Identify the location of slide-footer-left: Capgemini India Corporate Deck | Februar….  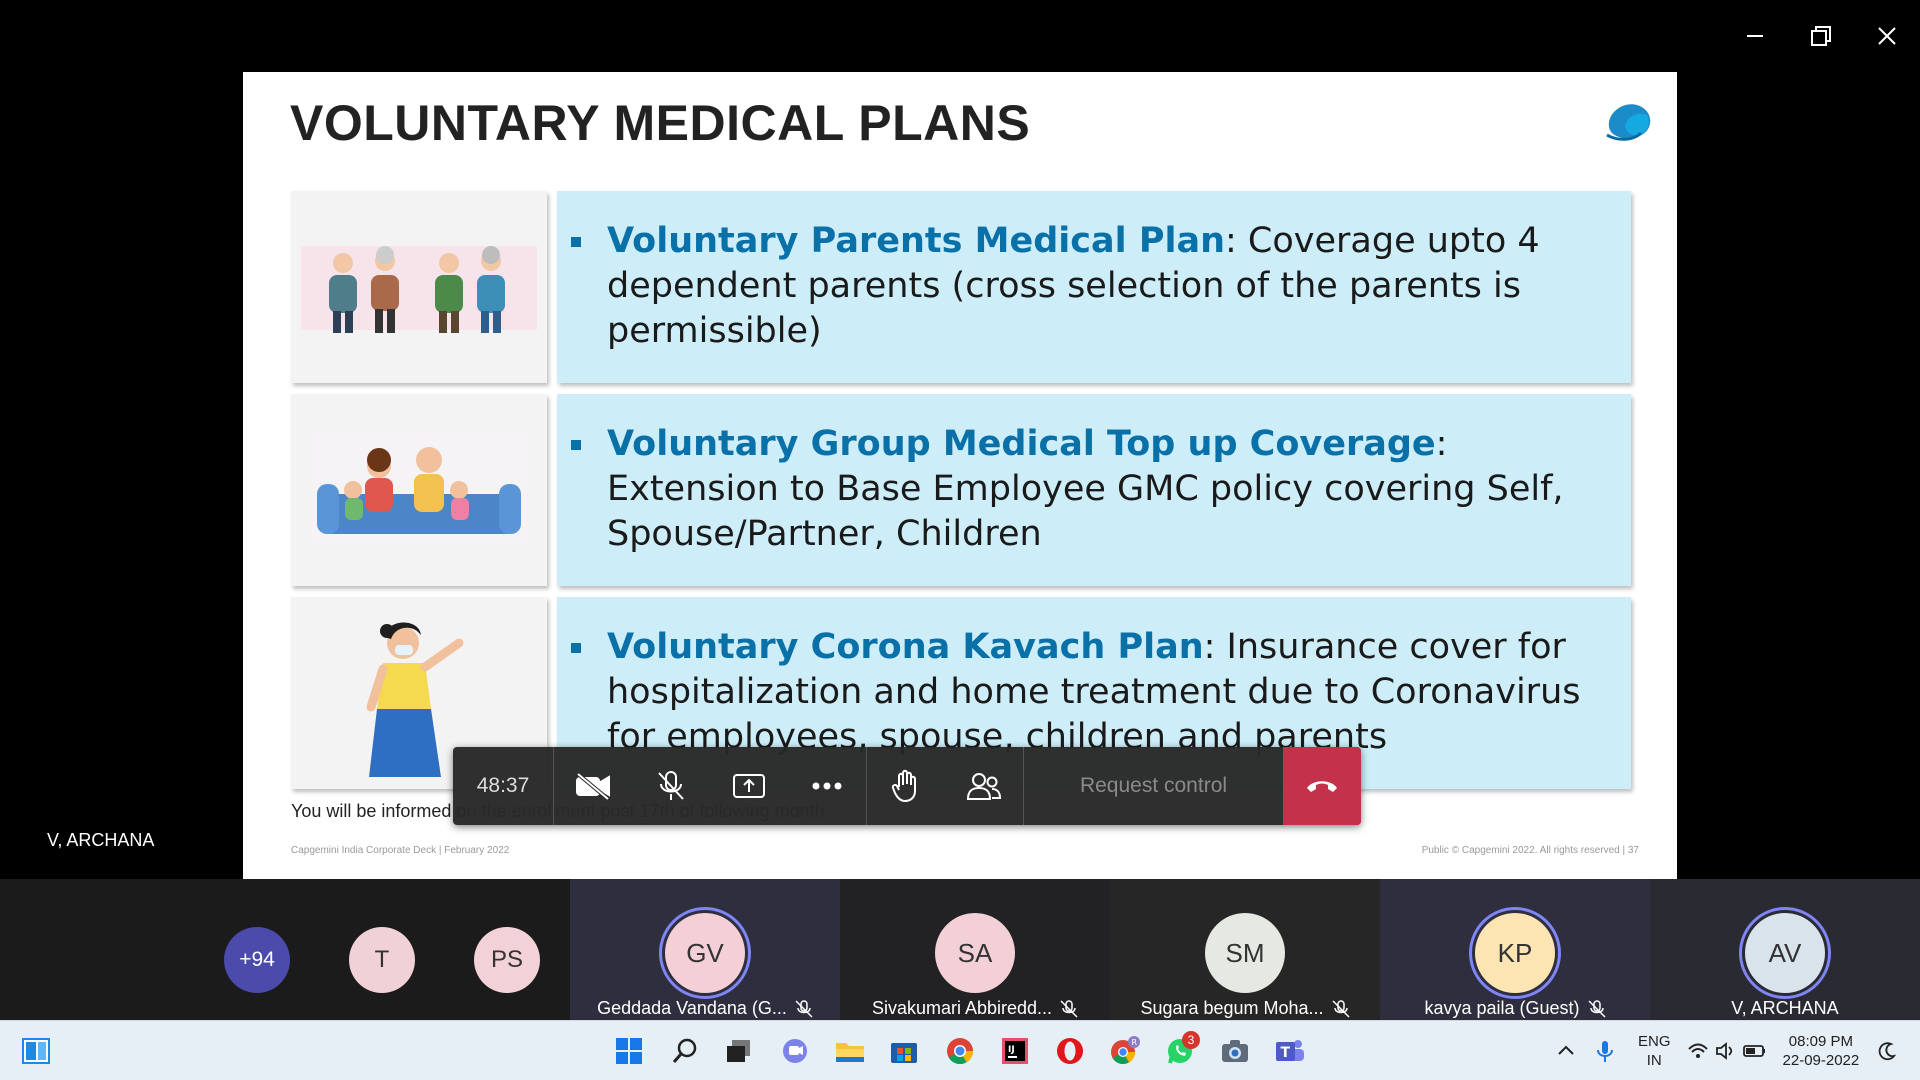
(400, 850).